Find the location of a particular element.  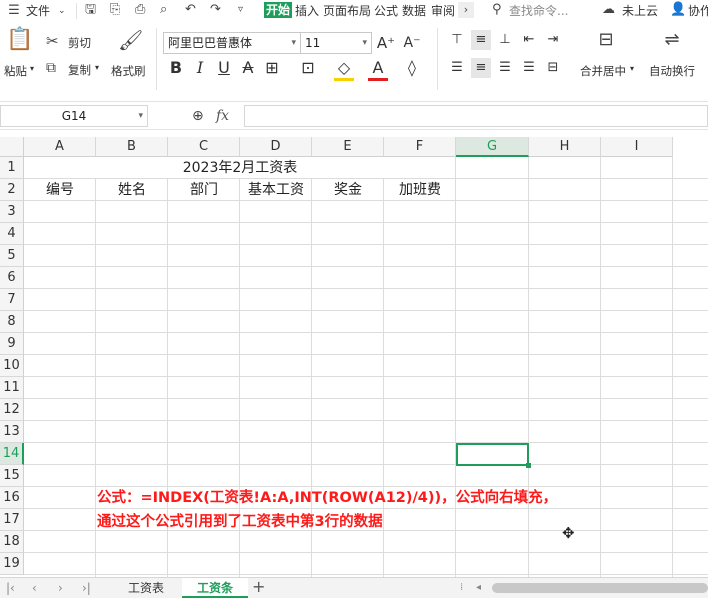

tab-data: 数据 is located at coordinates (414, 11).